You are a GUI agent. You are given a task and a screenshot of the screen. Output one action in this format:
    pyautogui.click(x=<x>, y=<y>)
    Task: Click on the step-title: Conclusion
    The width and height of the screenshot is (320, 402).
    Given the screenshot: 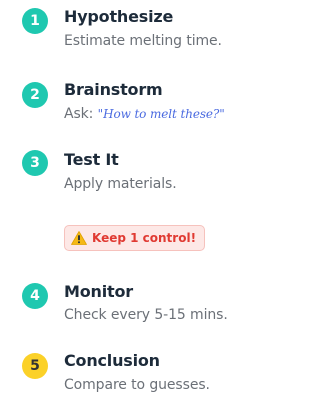 What is the action you would take?
    pyautogui.click(x=112, y=360)
    